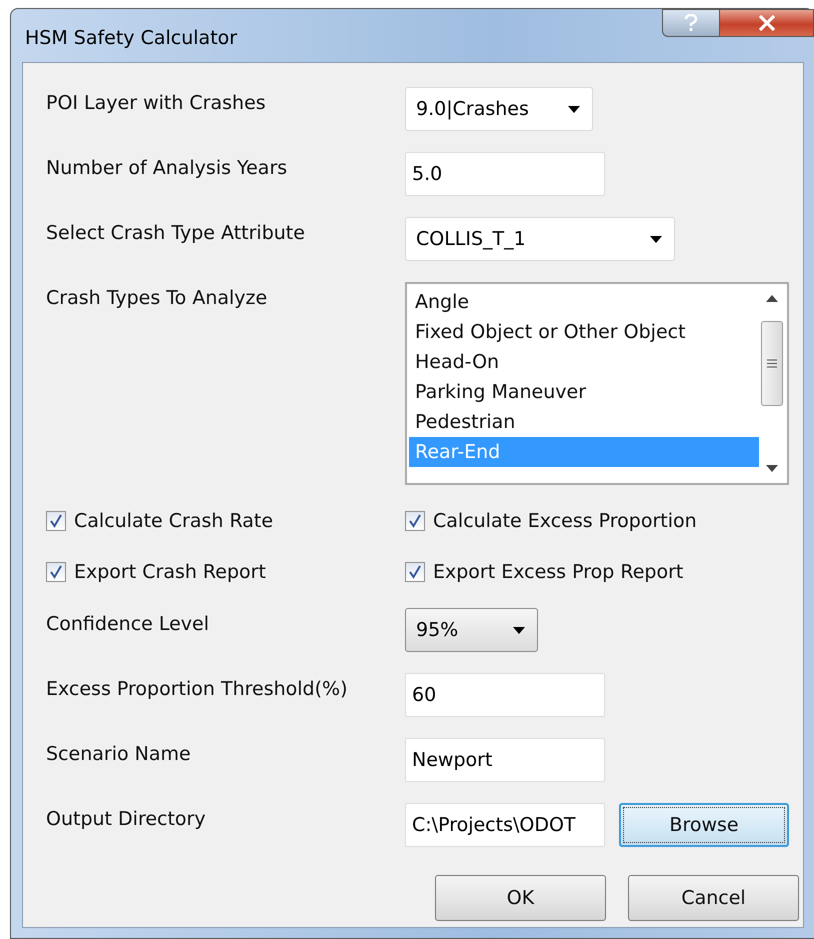  Describe the element at coordinates (505, 695) in the screenshot. I see `input-field: 60` at that location.